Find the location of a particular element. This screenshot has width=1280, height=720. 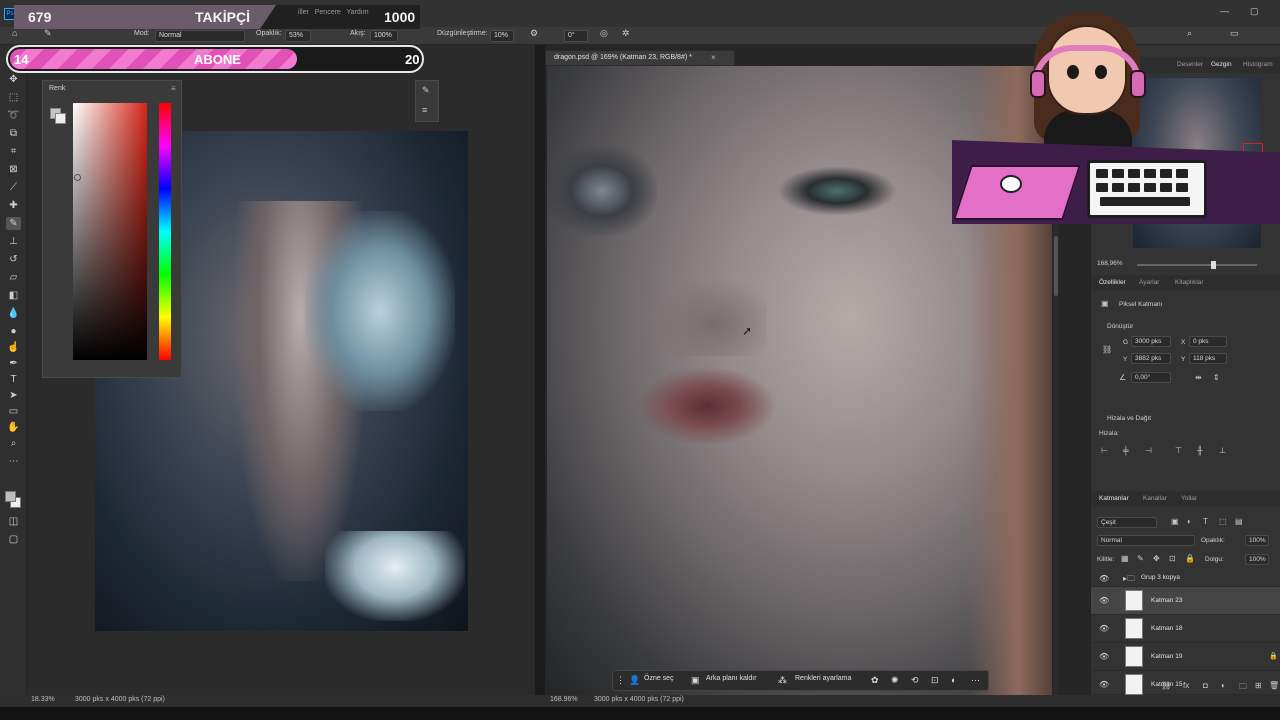

eraser-tool-icon: ▱ is located at coordinates (13, 277).